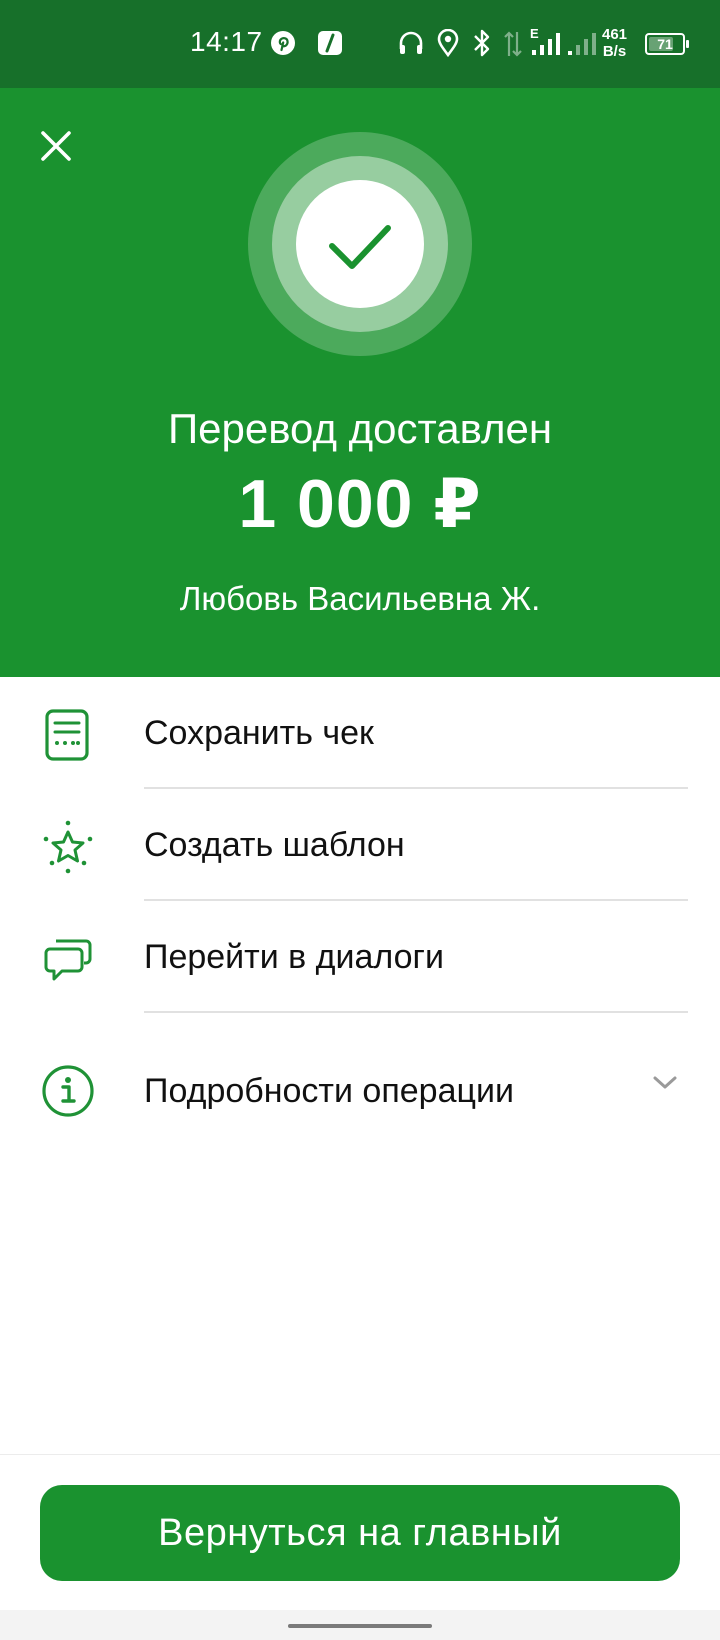 The height and width of the screenshot is (1640, 720). I want to click on create-template-label: Создать шаблон, so click(274, 845).